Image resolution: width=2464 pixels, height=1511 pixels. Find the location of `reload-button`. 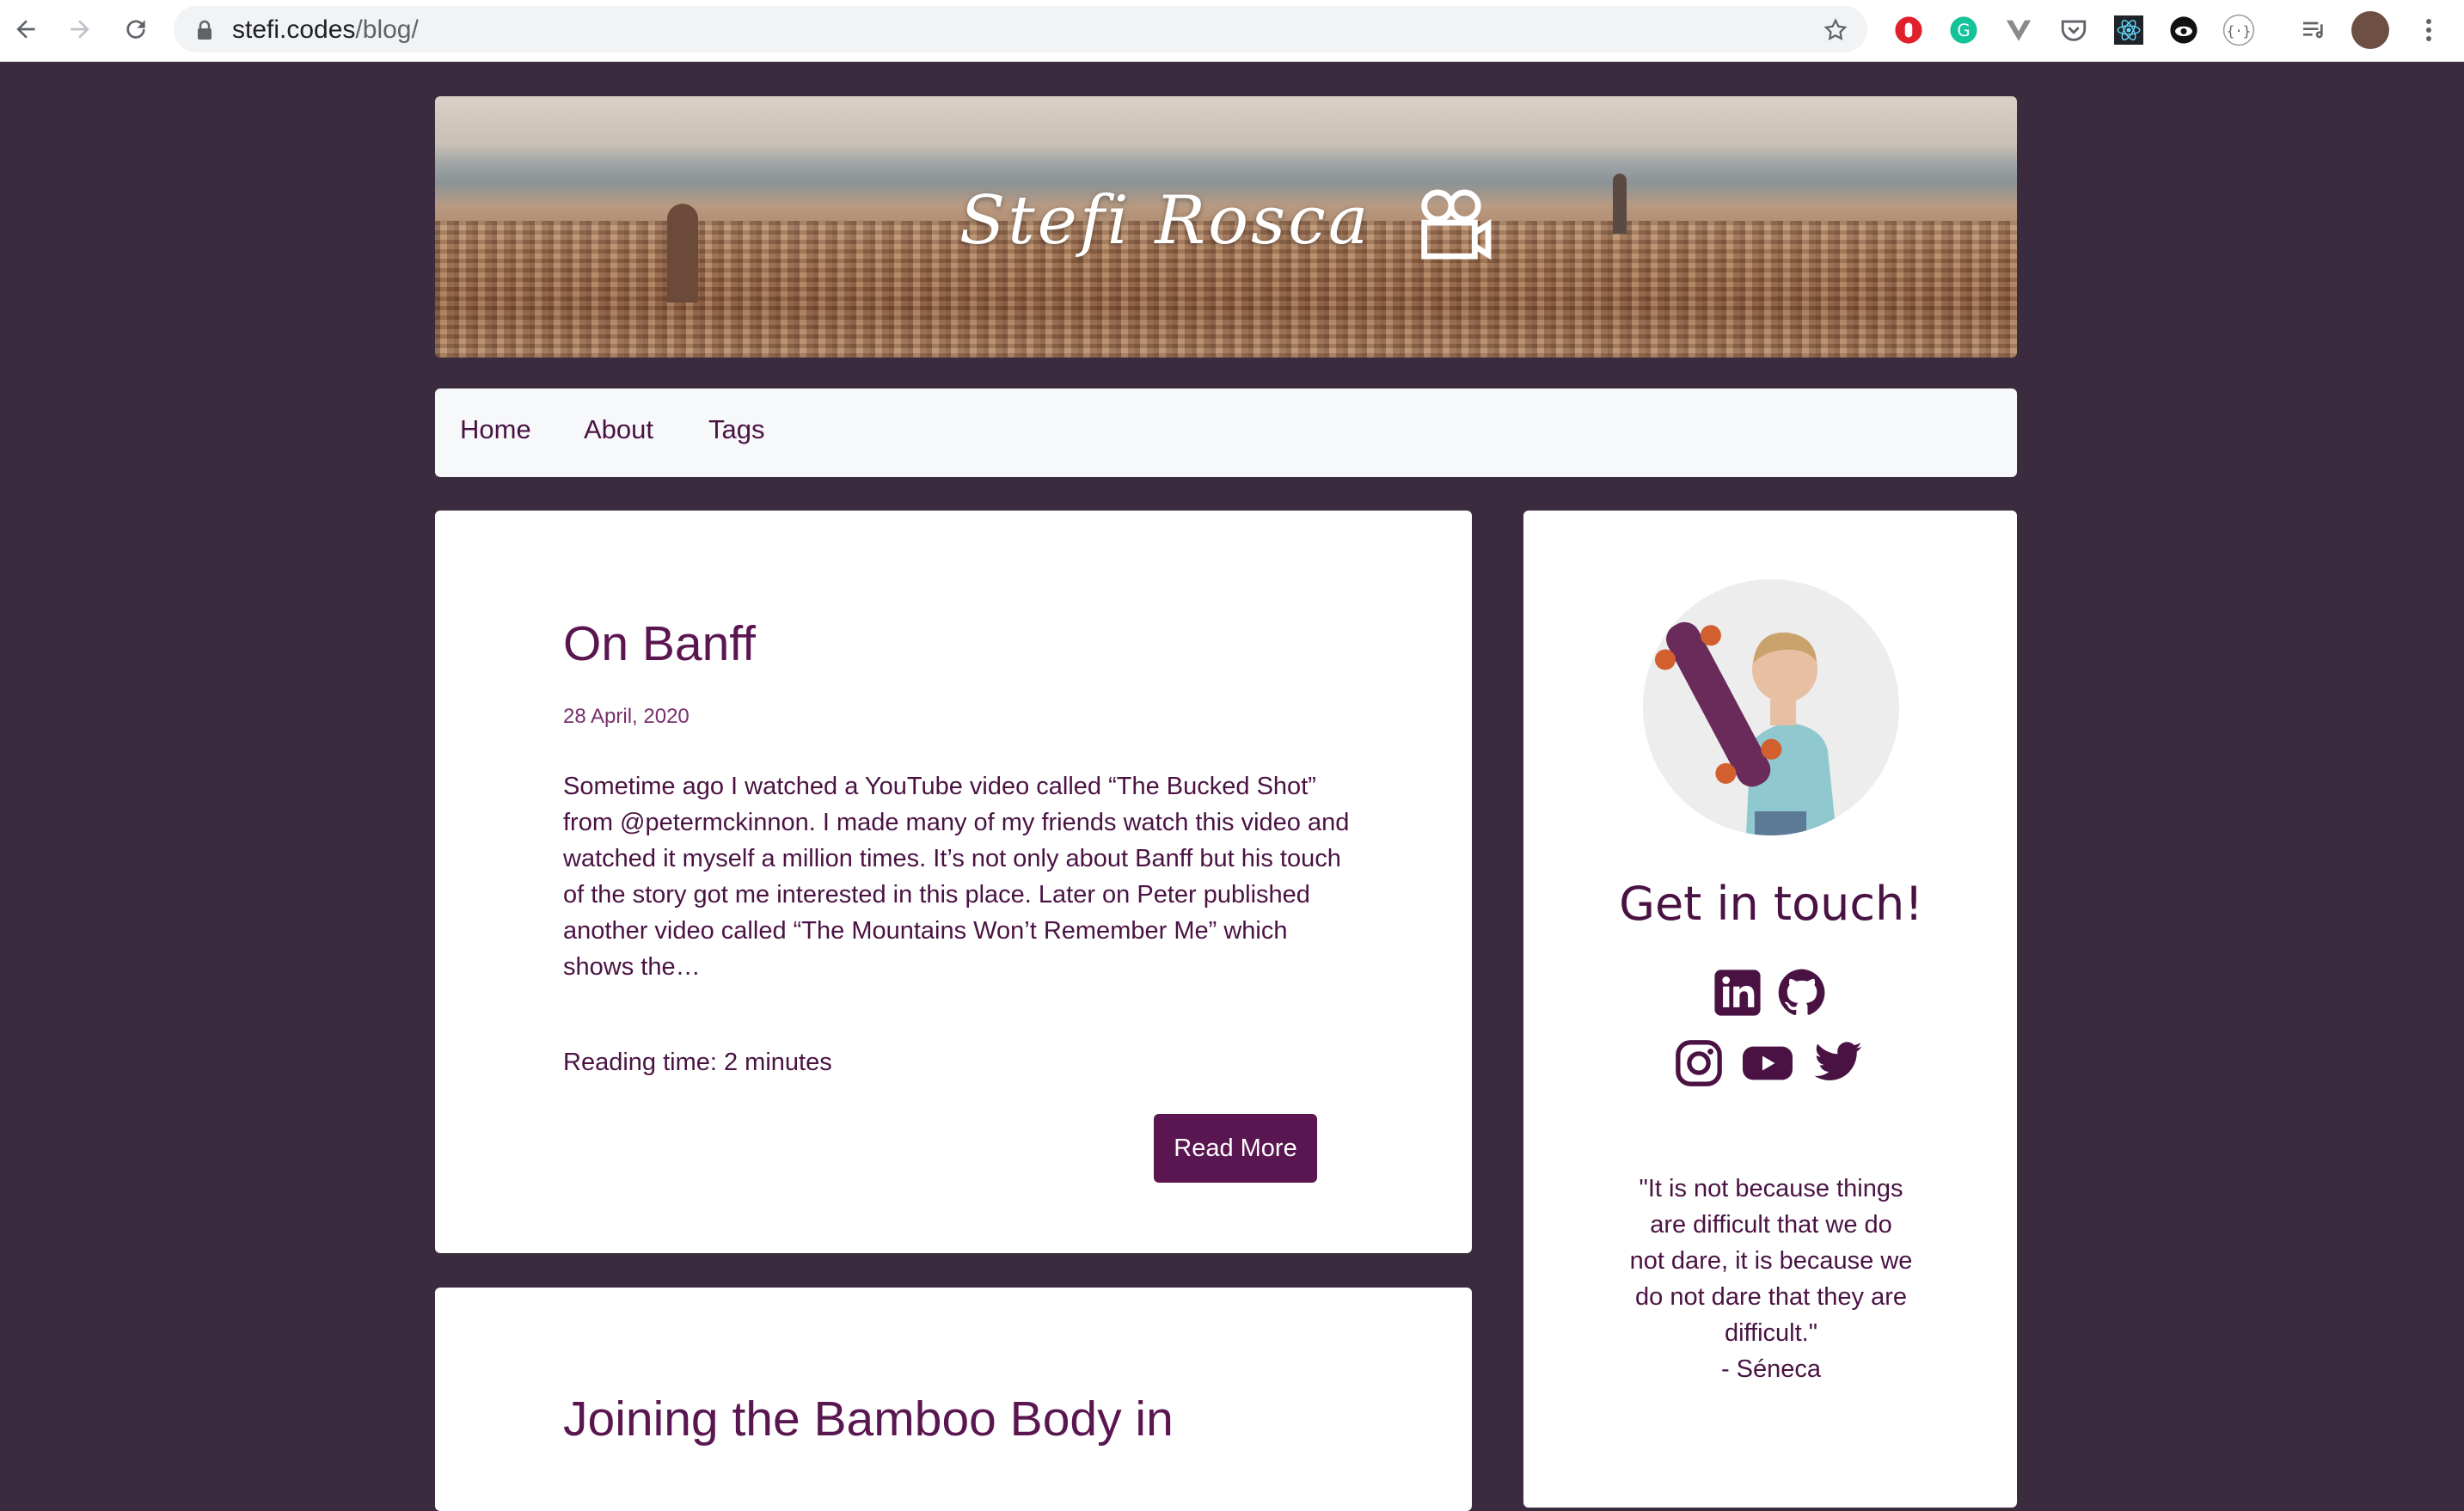

reload-button is located at coordinates (136, 29).